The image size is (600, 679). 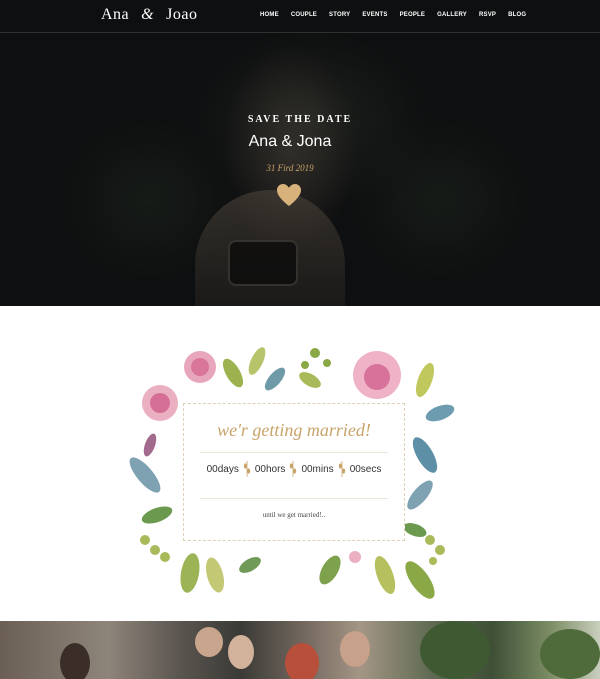 What do you see at coordinates (339, 15) in the screenshot?
I see `nav-story: STORY` at bounding box center [339, 15].